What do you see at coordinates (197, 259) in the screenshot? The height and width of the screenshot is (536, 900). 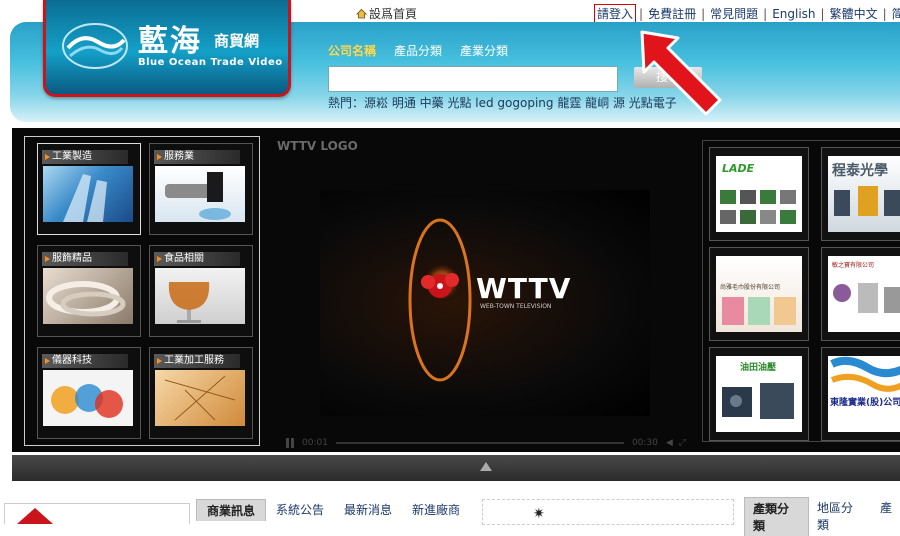 I see `category-label: 食品相關` at bounding box center [197, 259].